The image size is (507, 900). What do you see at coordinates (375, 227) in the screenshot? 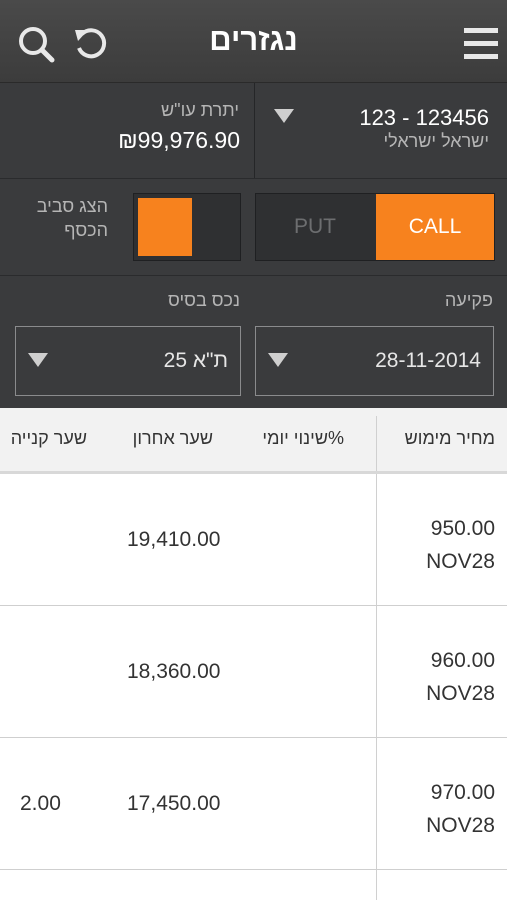
I see `option-type-toggle: PUT CALL` at bounding box center [375, 227].